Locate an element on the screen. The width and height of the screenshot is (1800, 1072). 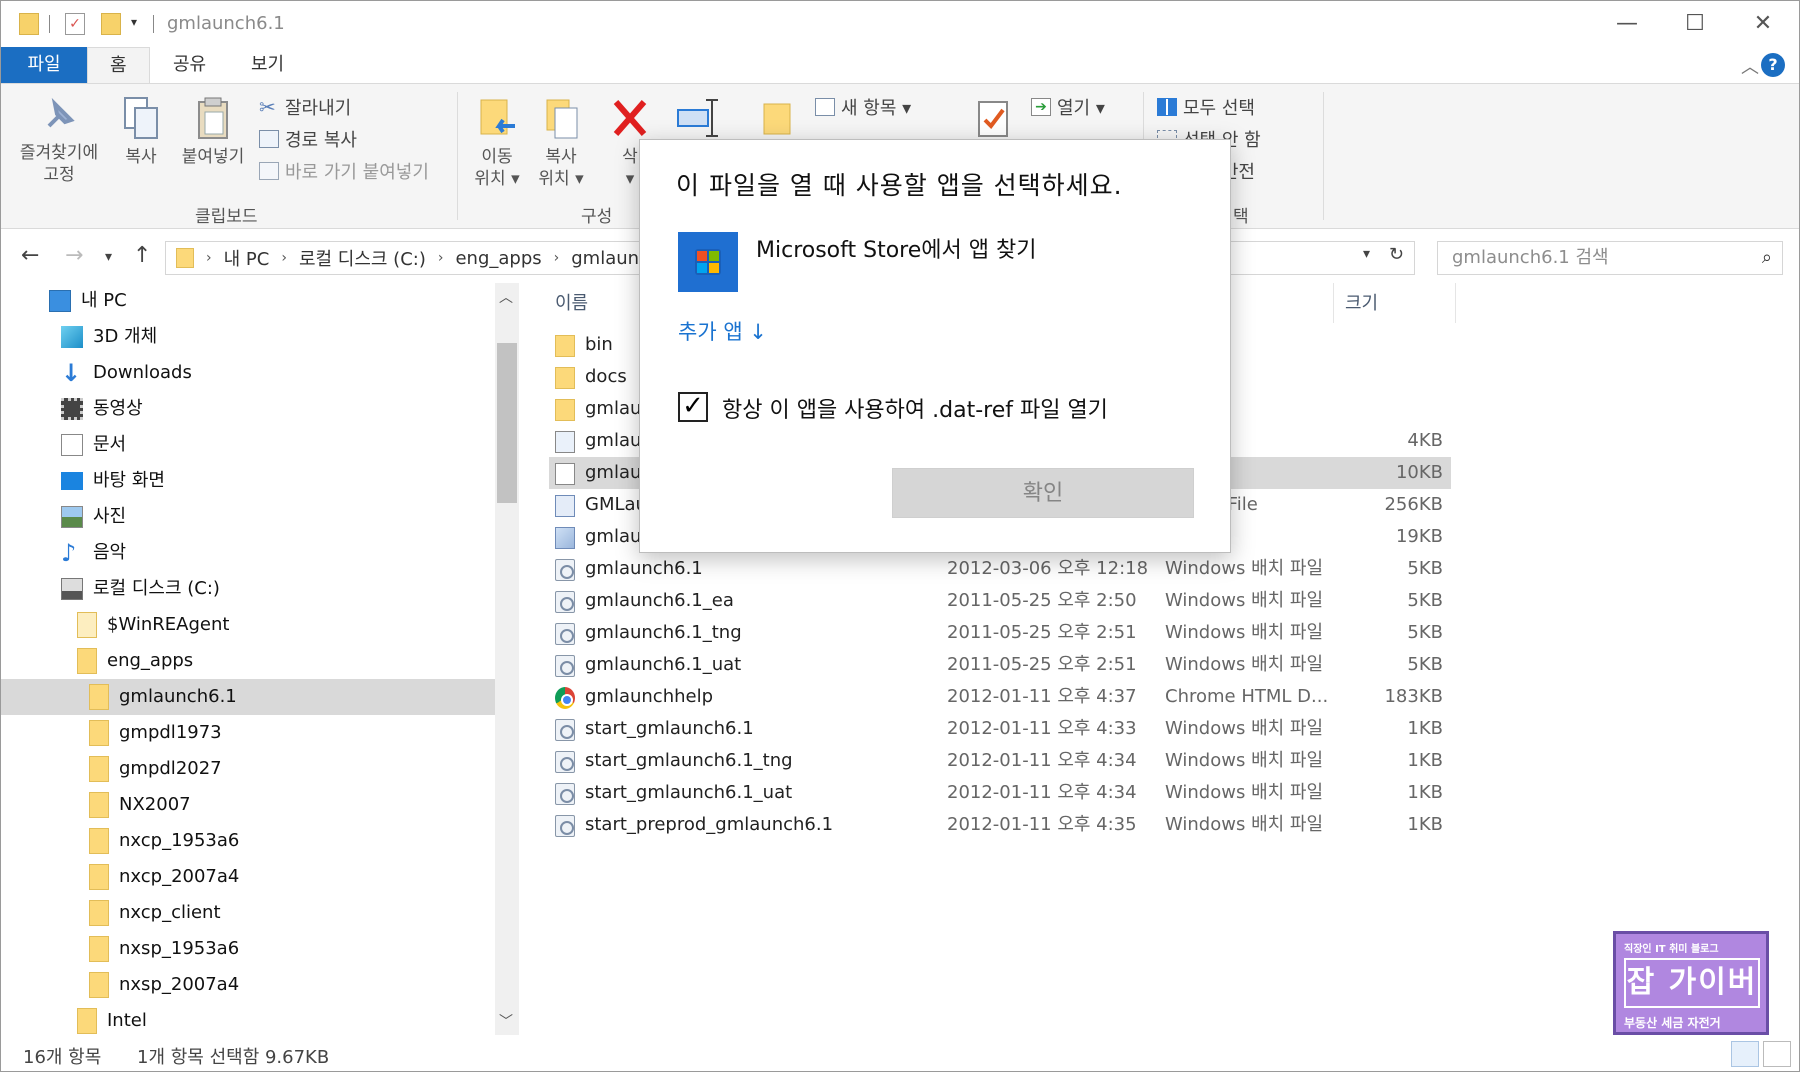
breadcrumb-eng-apps: eng_apps is located at coordinates (498, 258).